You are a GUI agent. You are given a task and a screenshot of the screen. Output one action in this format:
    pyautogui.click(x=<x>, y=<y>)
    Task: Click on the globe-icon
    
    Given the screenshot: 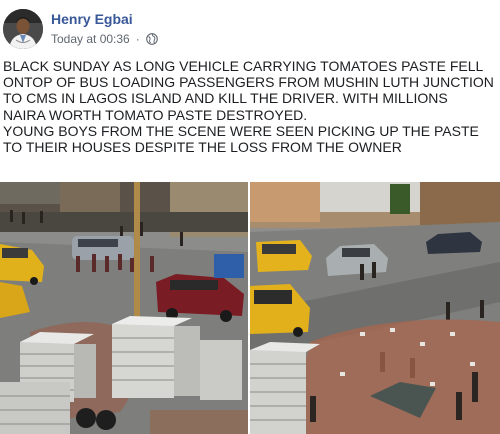 What is the action you would take?
    pyautogui.click(x=151, y=39)
    